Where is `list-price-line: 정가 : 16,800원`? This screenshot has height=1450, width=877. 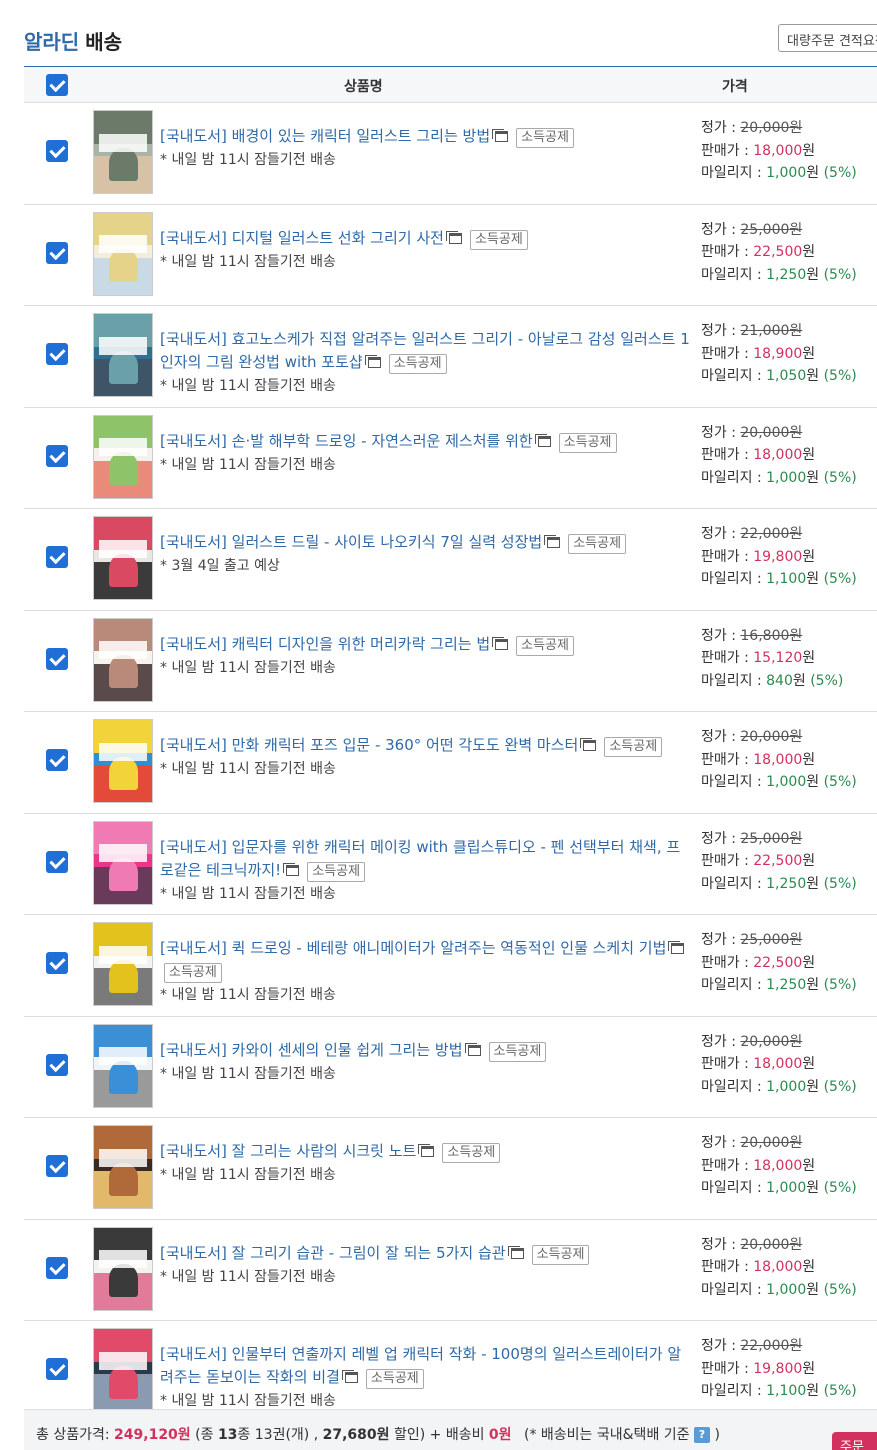
list-price-line: 정가 : 16,800원 is located at coordinates (772, 636).